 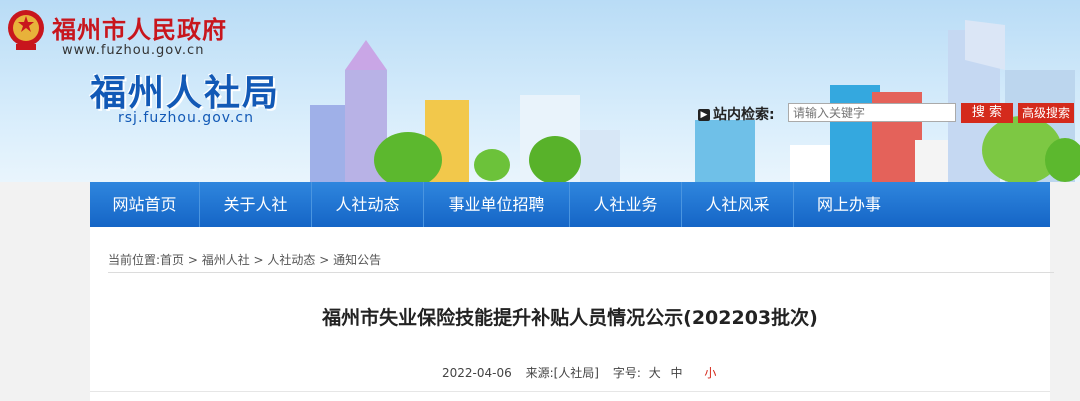 I want to click on article-meta: 2022-04-06 来源:[人社局] 字号: 大 中 小, so click(x=584, y=372).